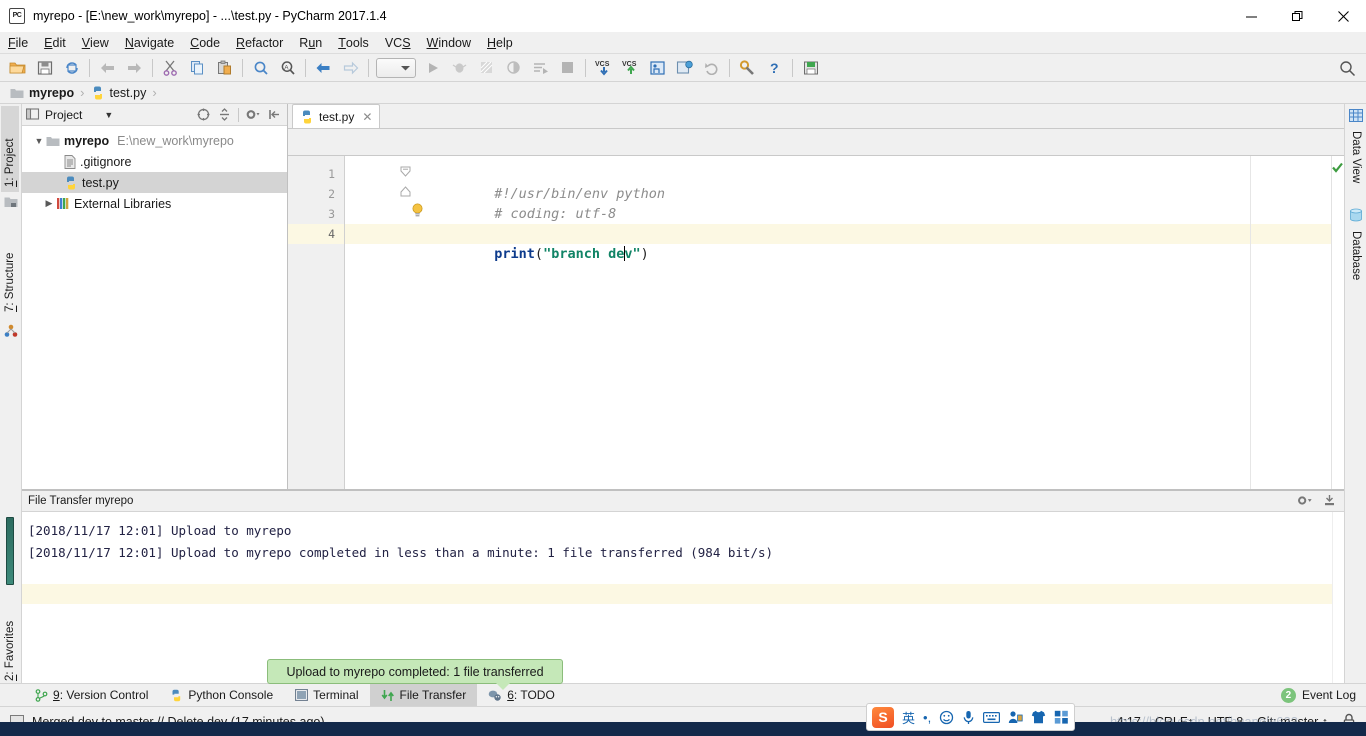 The image size is (1366, 736). I want to click on hide-icon, so click(274, 115).